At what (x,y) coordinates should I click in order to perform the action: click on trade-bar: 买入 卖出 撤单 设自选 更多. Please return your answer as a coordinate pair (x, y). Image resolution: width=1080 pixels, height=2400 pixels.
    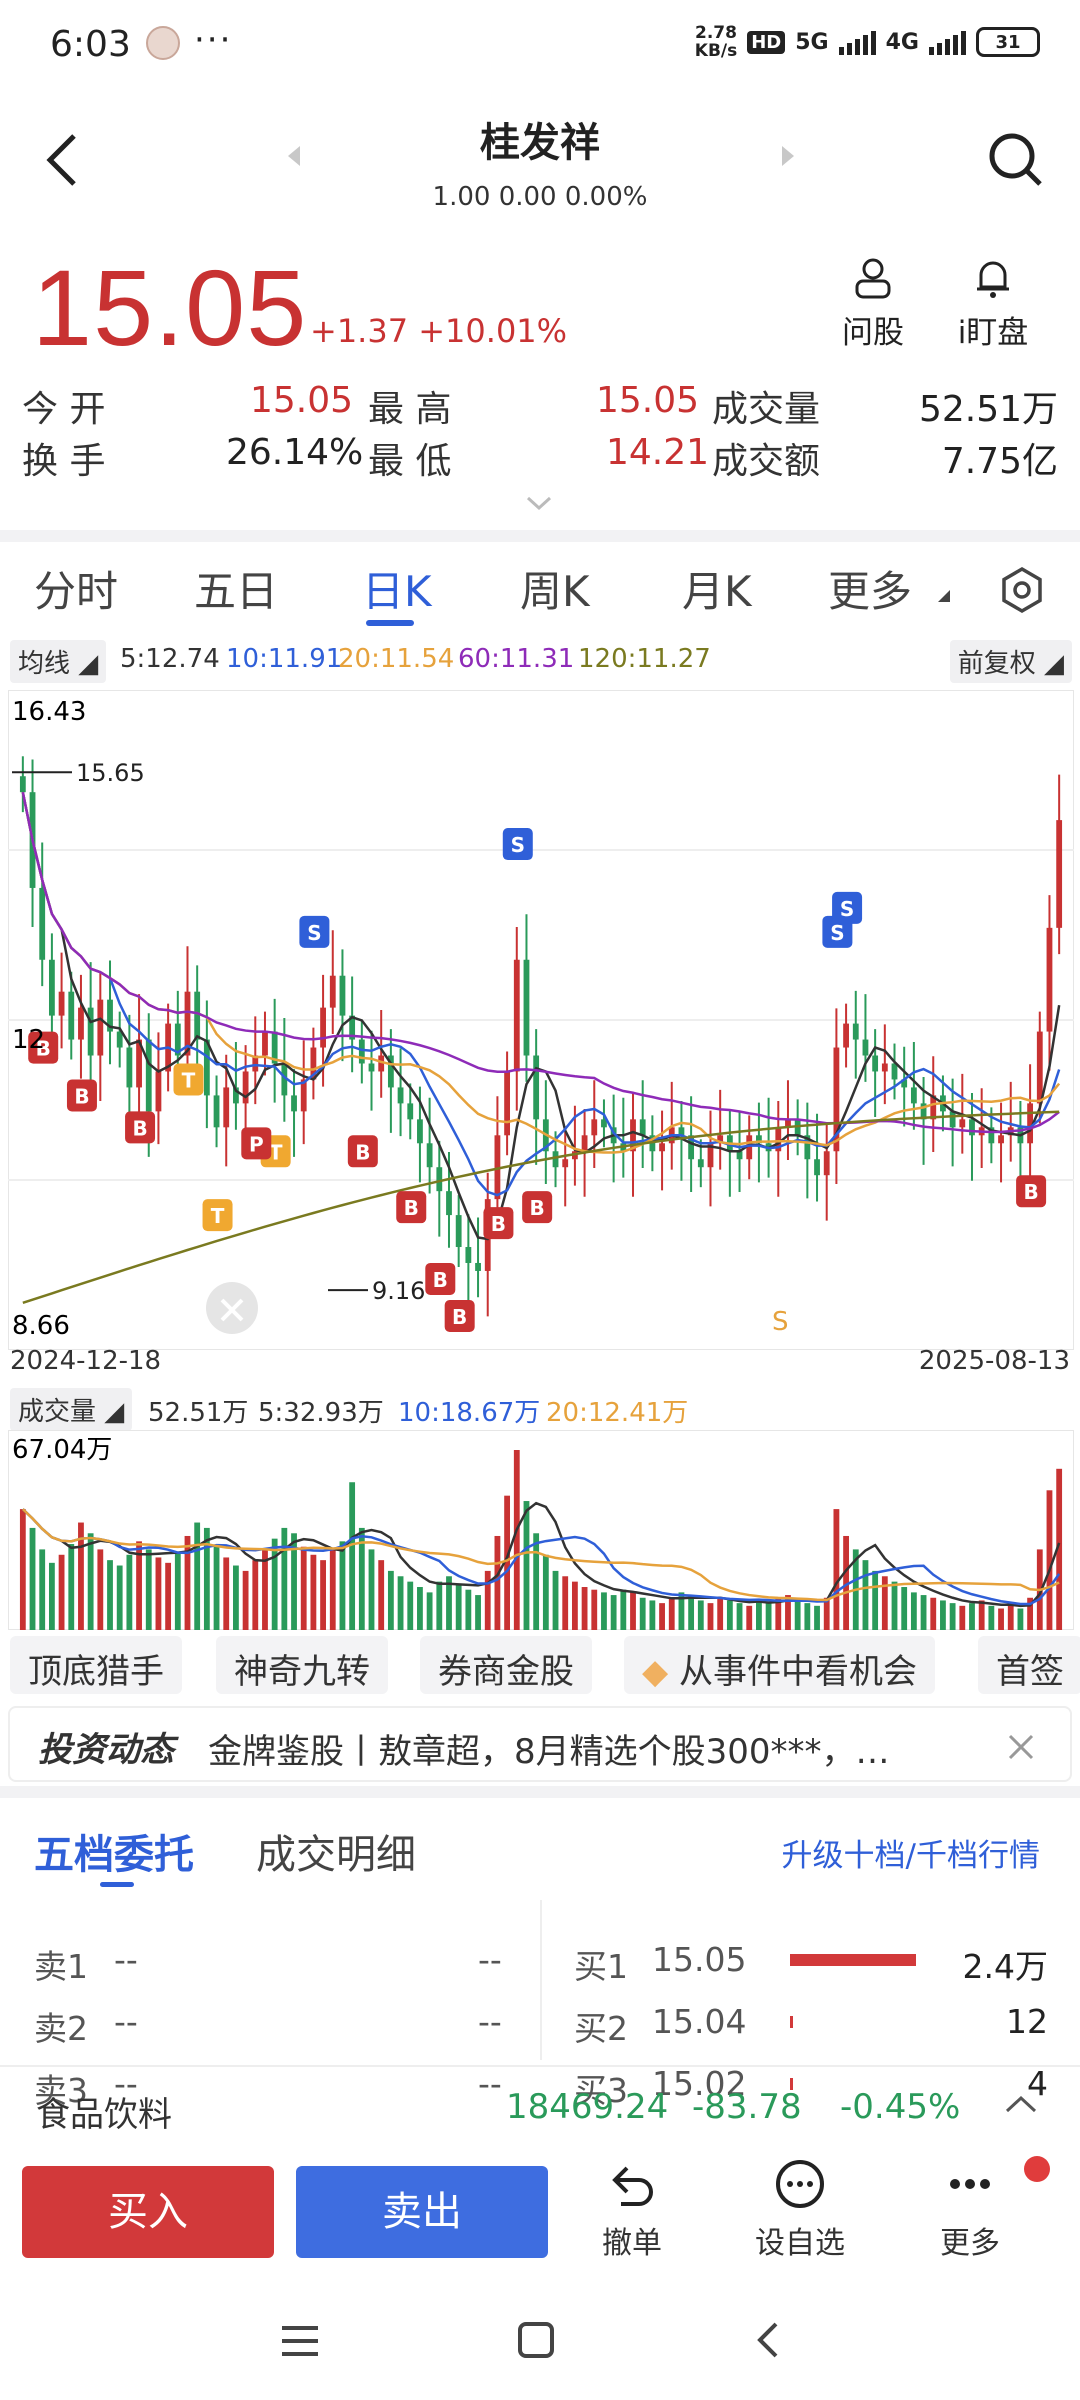
    Looking at the image, I should click on (540, 2215).